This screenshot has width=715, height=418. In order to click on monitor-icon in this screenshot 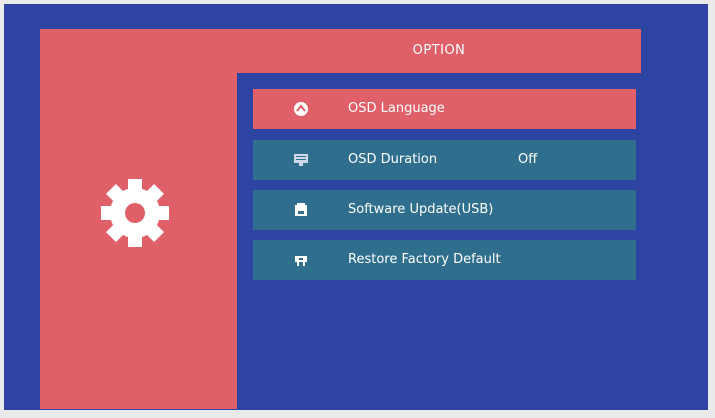, I will do `click(301, 160)`.